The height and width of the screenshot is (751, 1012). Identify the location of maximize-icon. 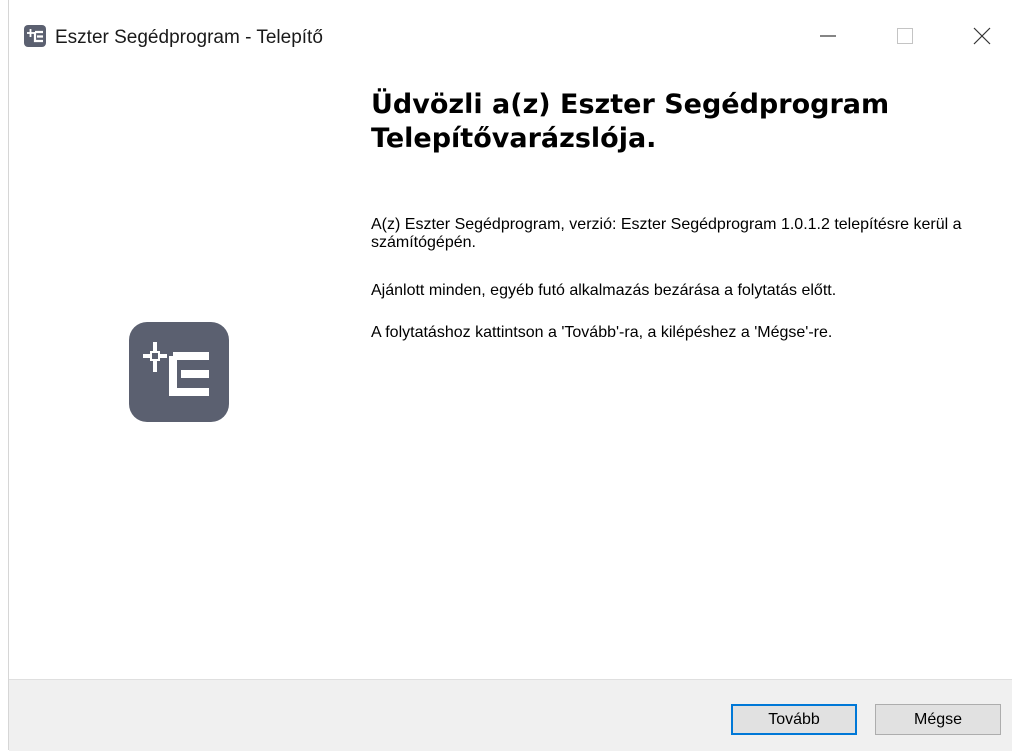
(905, 36).